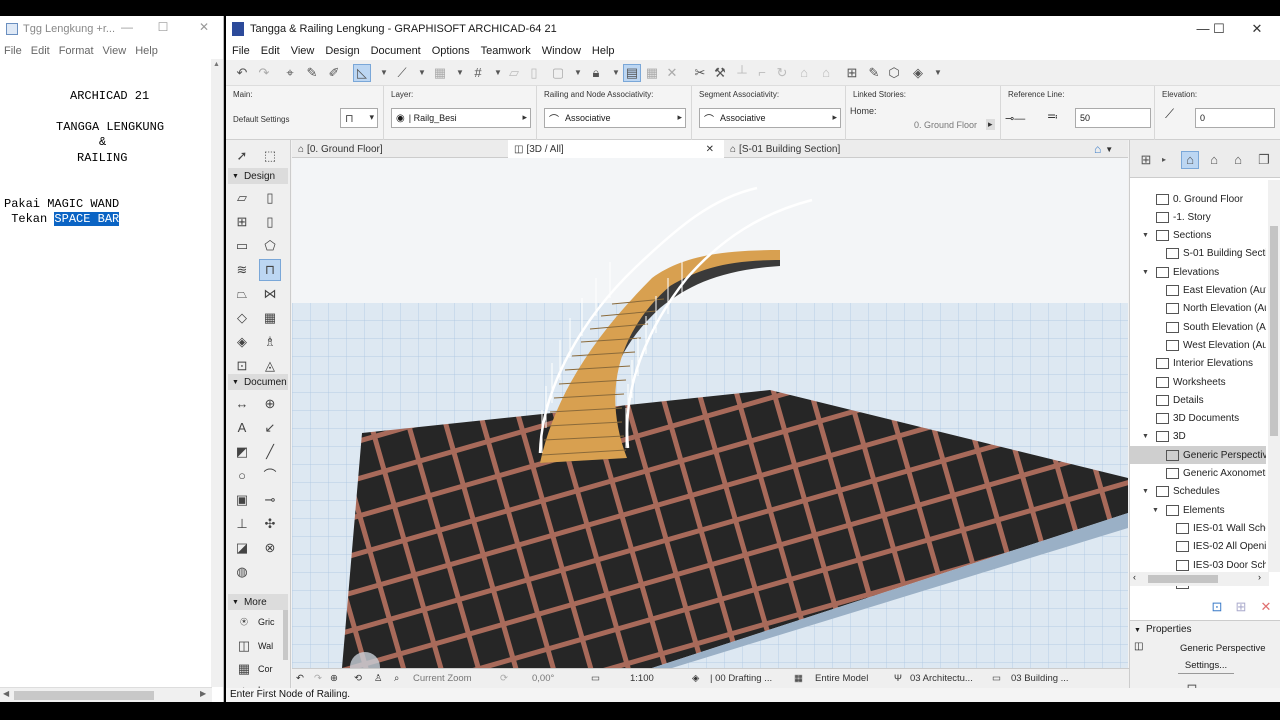 This screenshot has height=720, width=1280. I want to click on chevron-right-icon: ›, so click(1259, 577).